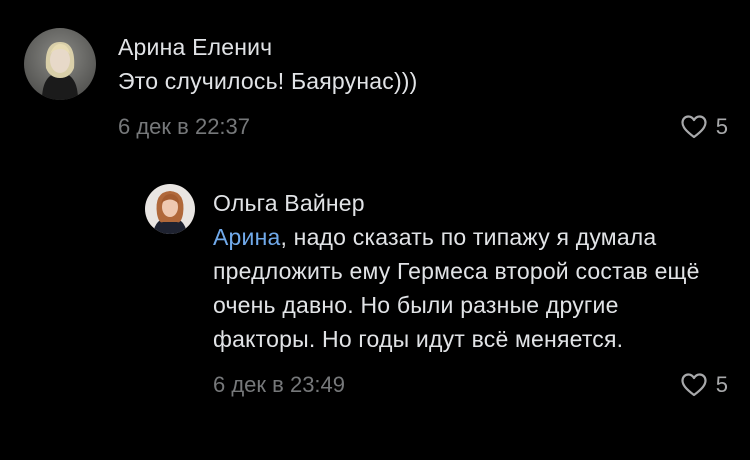  I want to click on reply-time: 6 дек в 23:49, so click(279, 384).